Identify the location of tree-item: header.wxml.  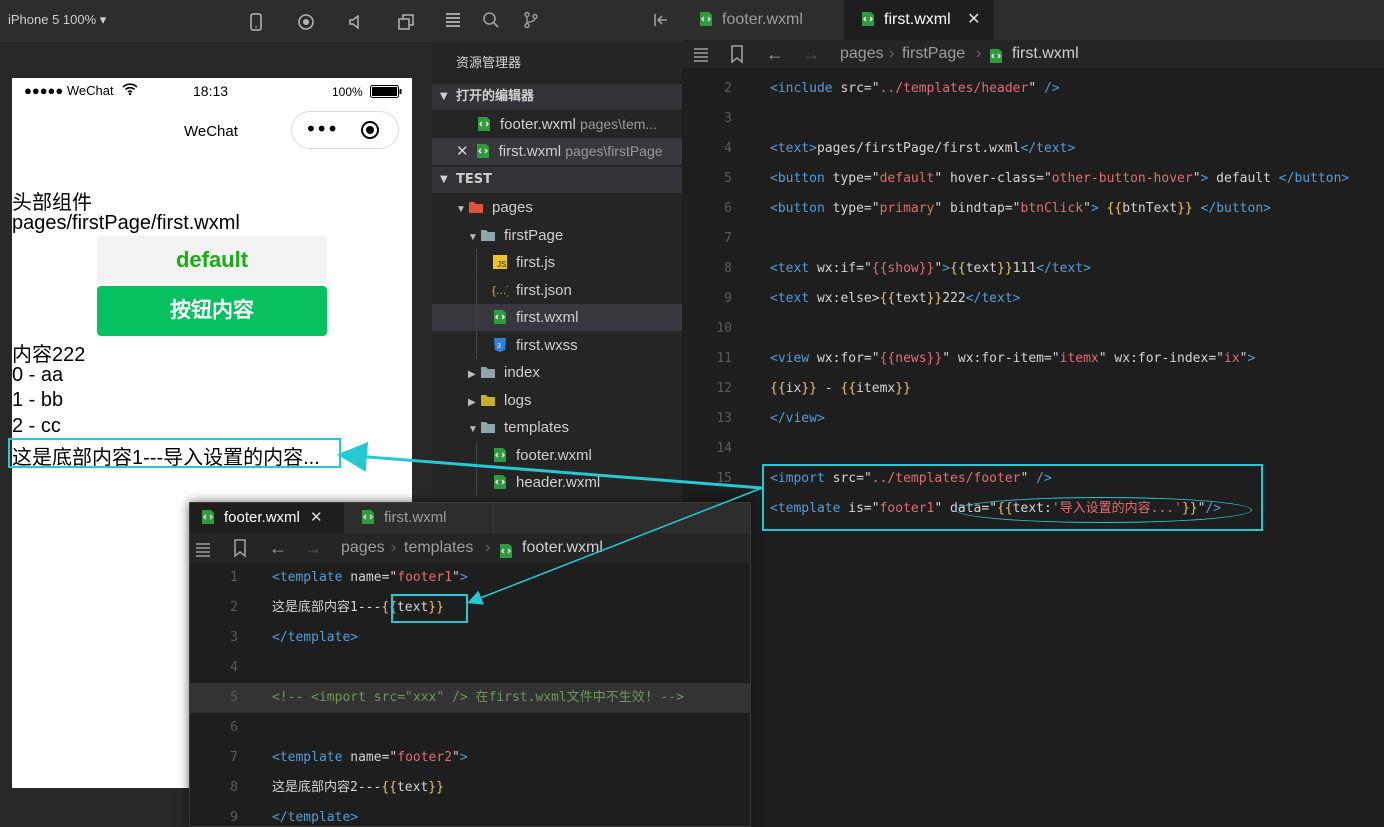
(557, 482).